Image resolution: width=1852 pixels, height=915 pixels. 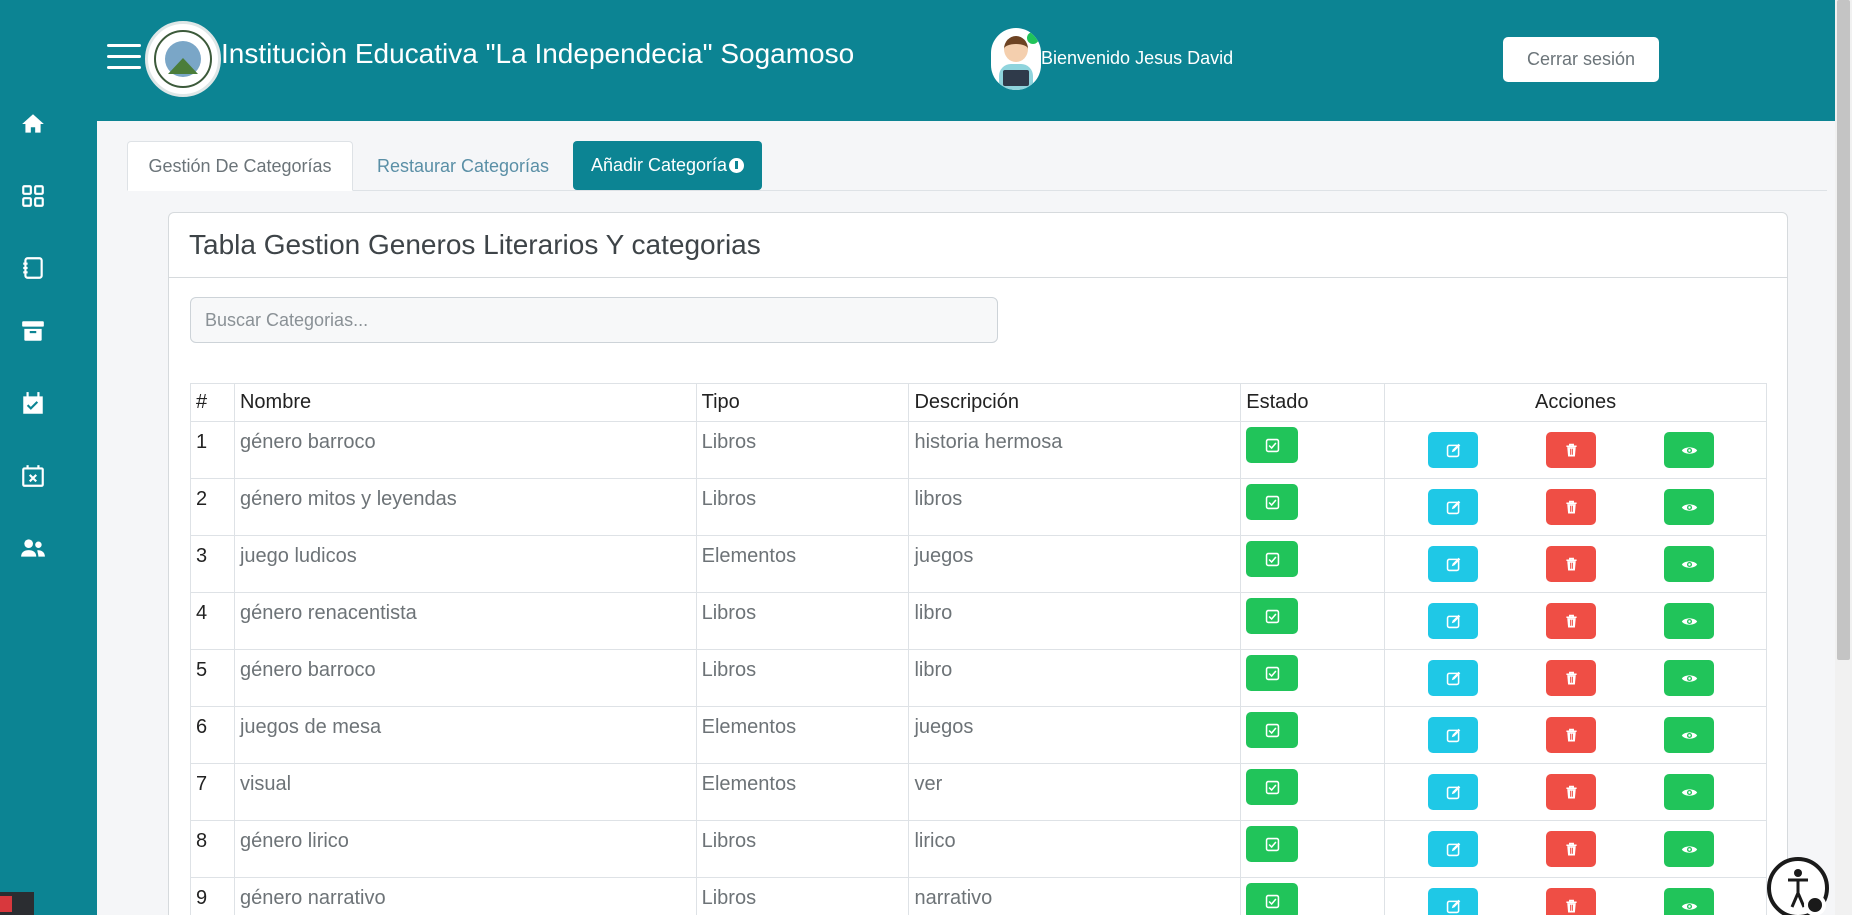 What do you see at coordinates (33, 331) in the screenshot?
I see `archive-icon` at bounding box center [33, 331].